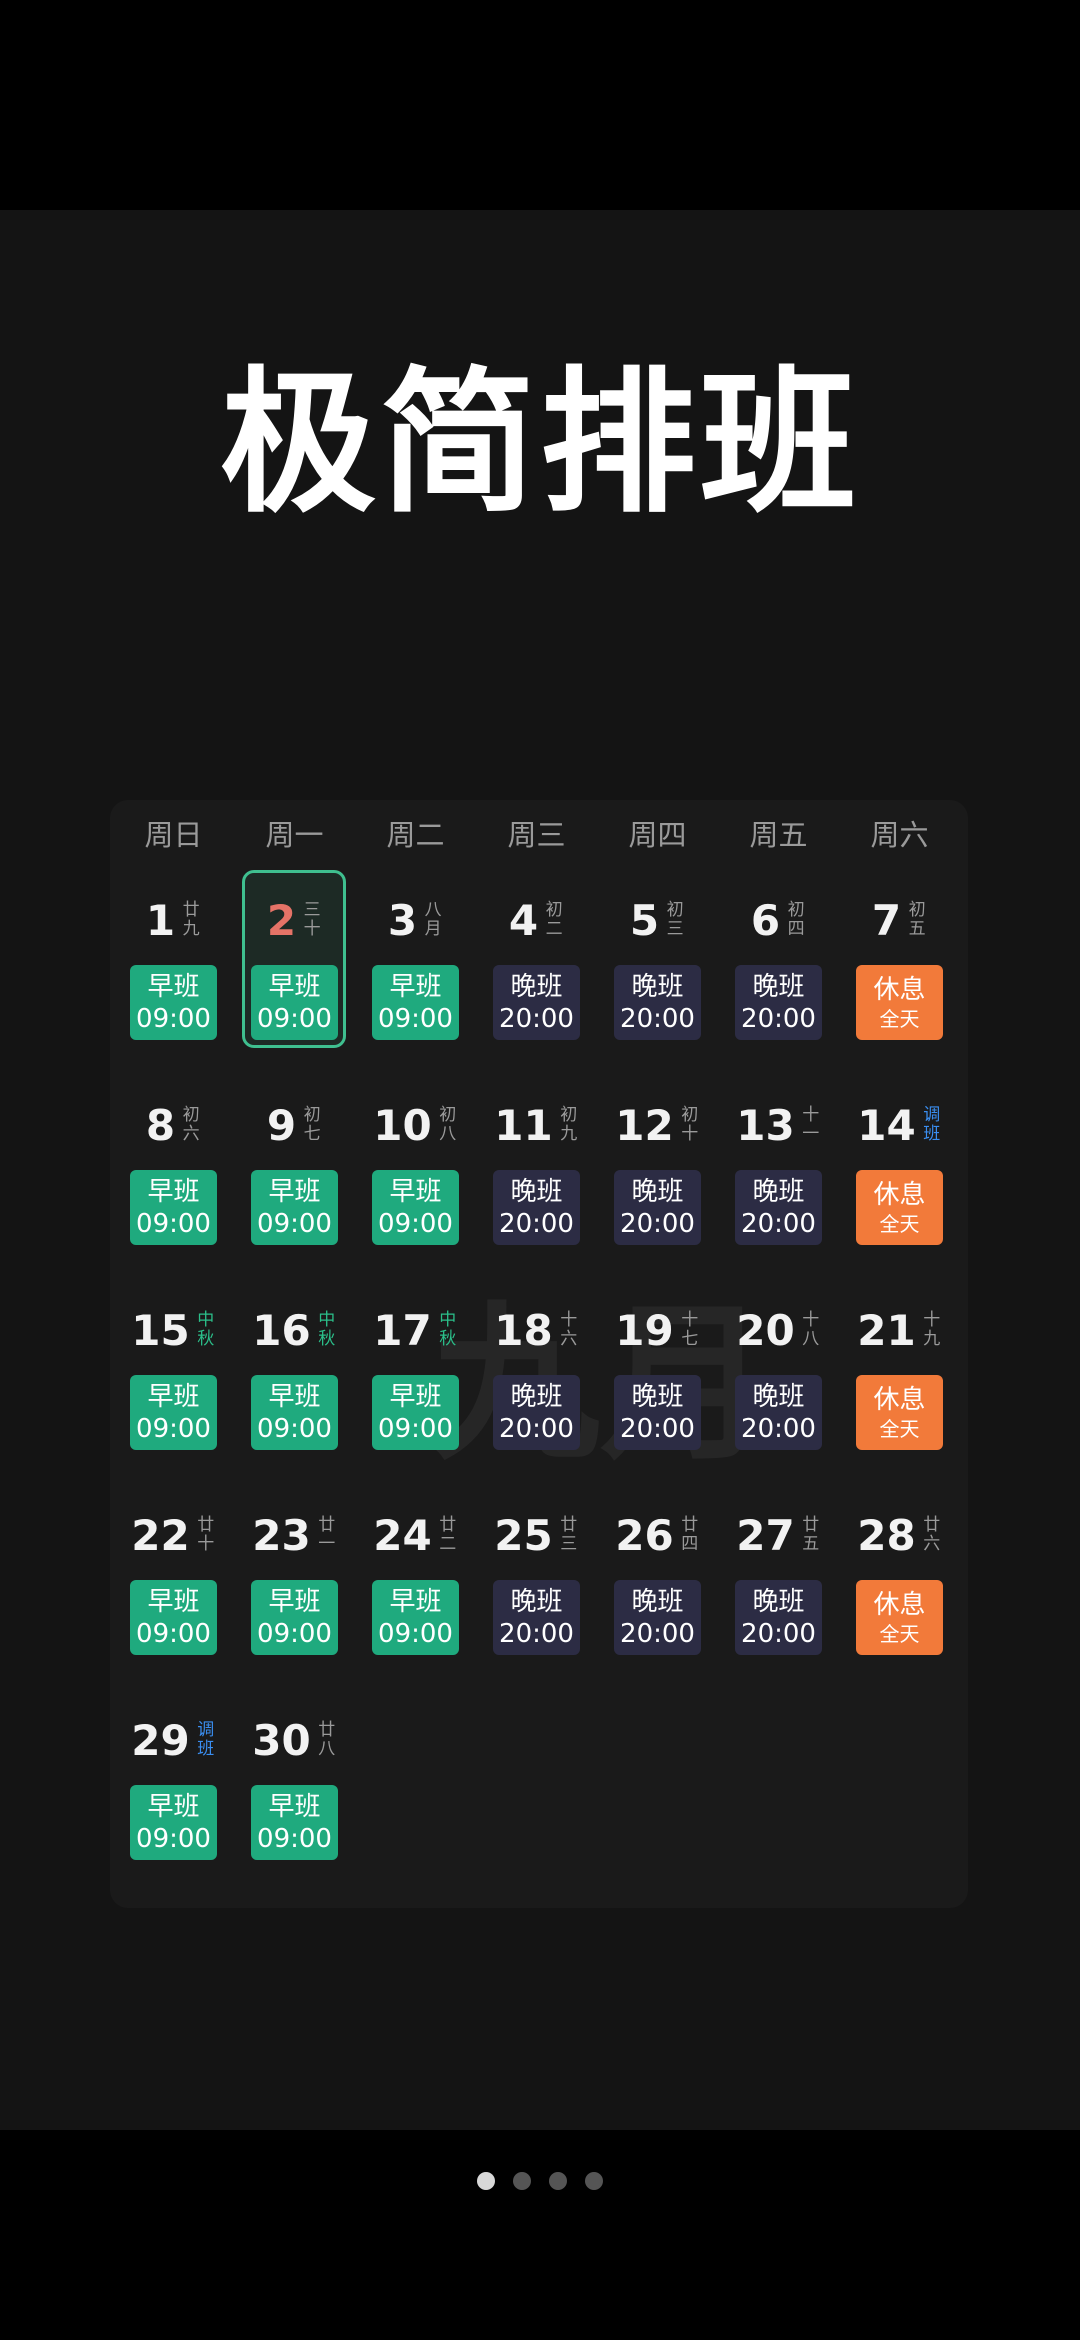  I want to click on day-number: 15, so click(160, 1330).